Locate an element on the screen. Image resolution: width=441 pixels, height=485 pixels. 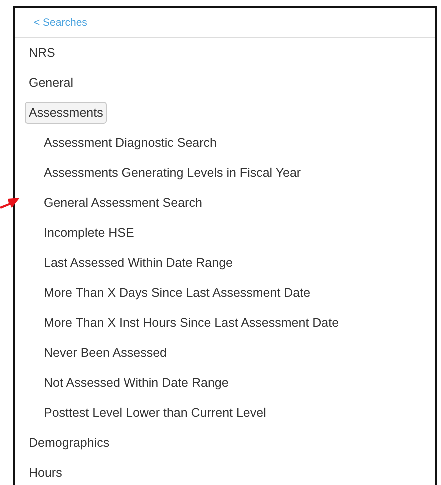
search-item: Assessment Diagnostic Search is located at coordinates (130, 143).